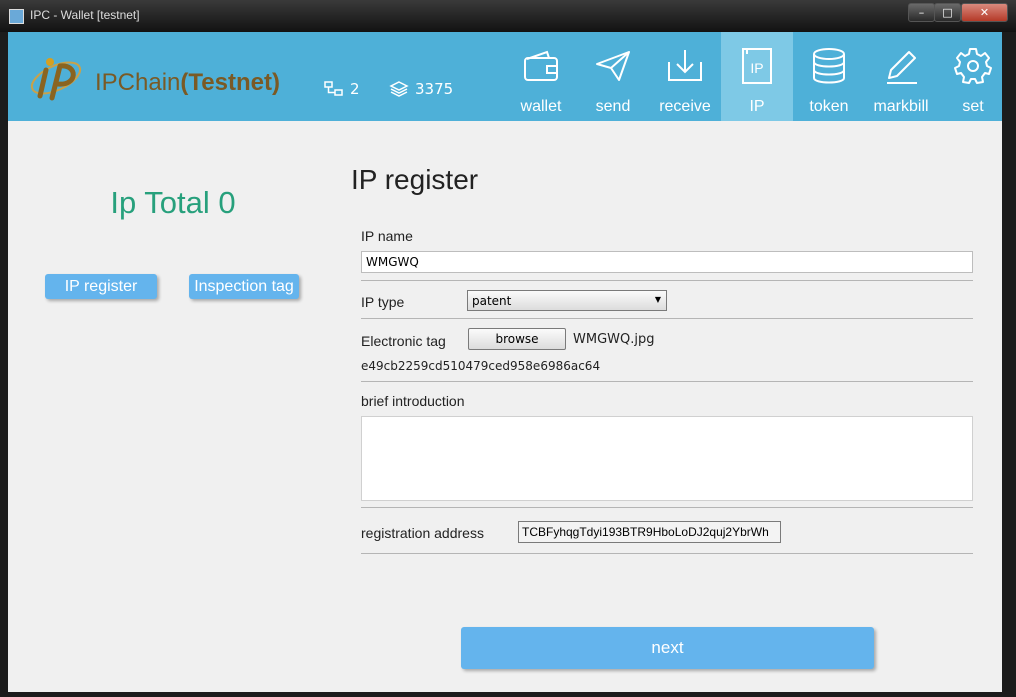  I want to click on logo-text: IPChain(Testnet), so click(187, 83).